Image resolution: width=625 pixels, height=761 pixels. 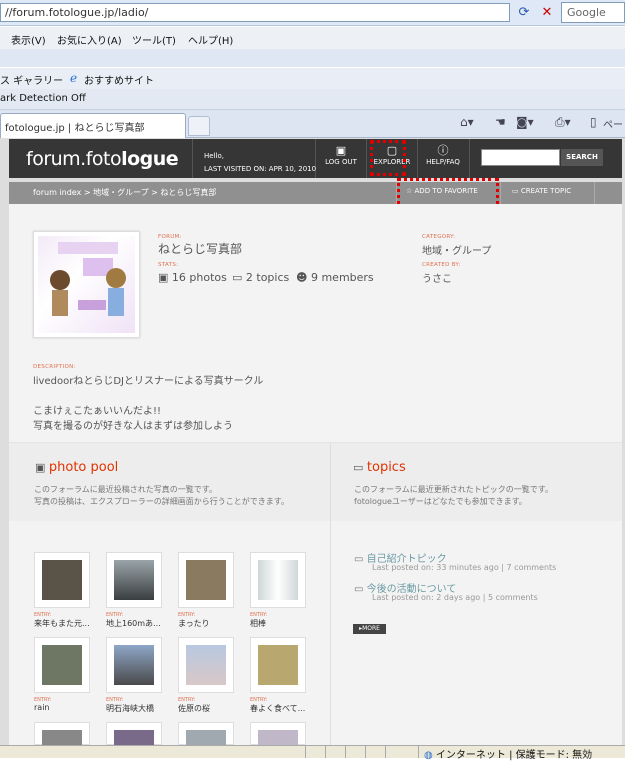 What do you see at coordinates (312, 38) in the screenshot?
I see `menu-bar: 表示(V) お気に入り(A) ツール(T) ヘルプ(H)` at bounding box center [312, 38].